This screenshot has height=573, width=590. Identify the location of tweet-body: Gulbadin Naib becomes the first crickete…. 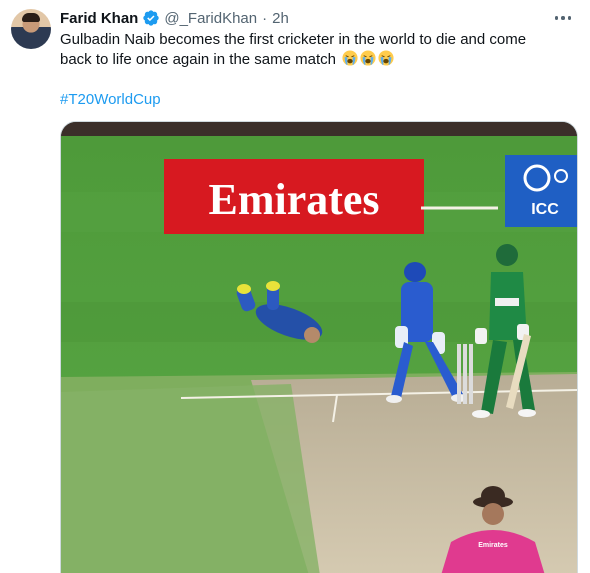
(293, 49).